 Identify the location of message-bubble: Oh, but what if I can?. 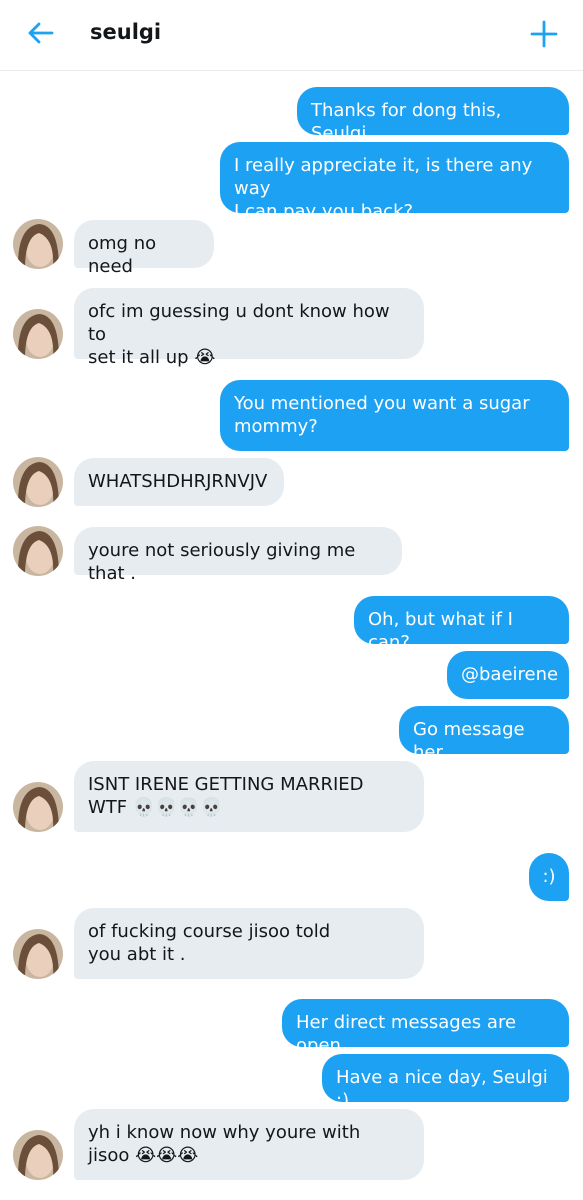
(461, 624).